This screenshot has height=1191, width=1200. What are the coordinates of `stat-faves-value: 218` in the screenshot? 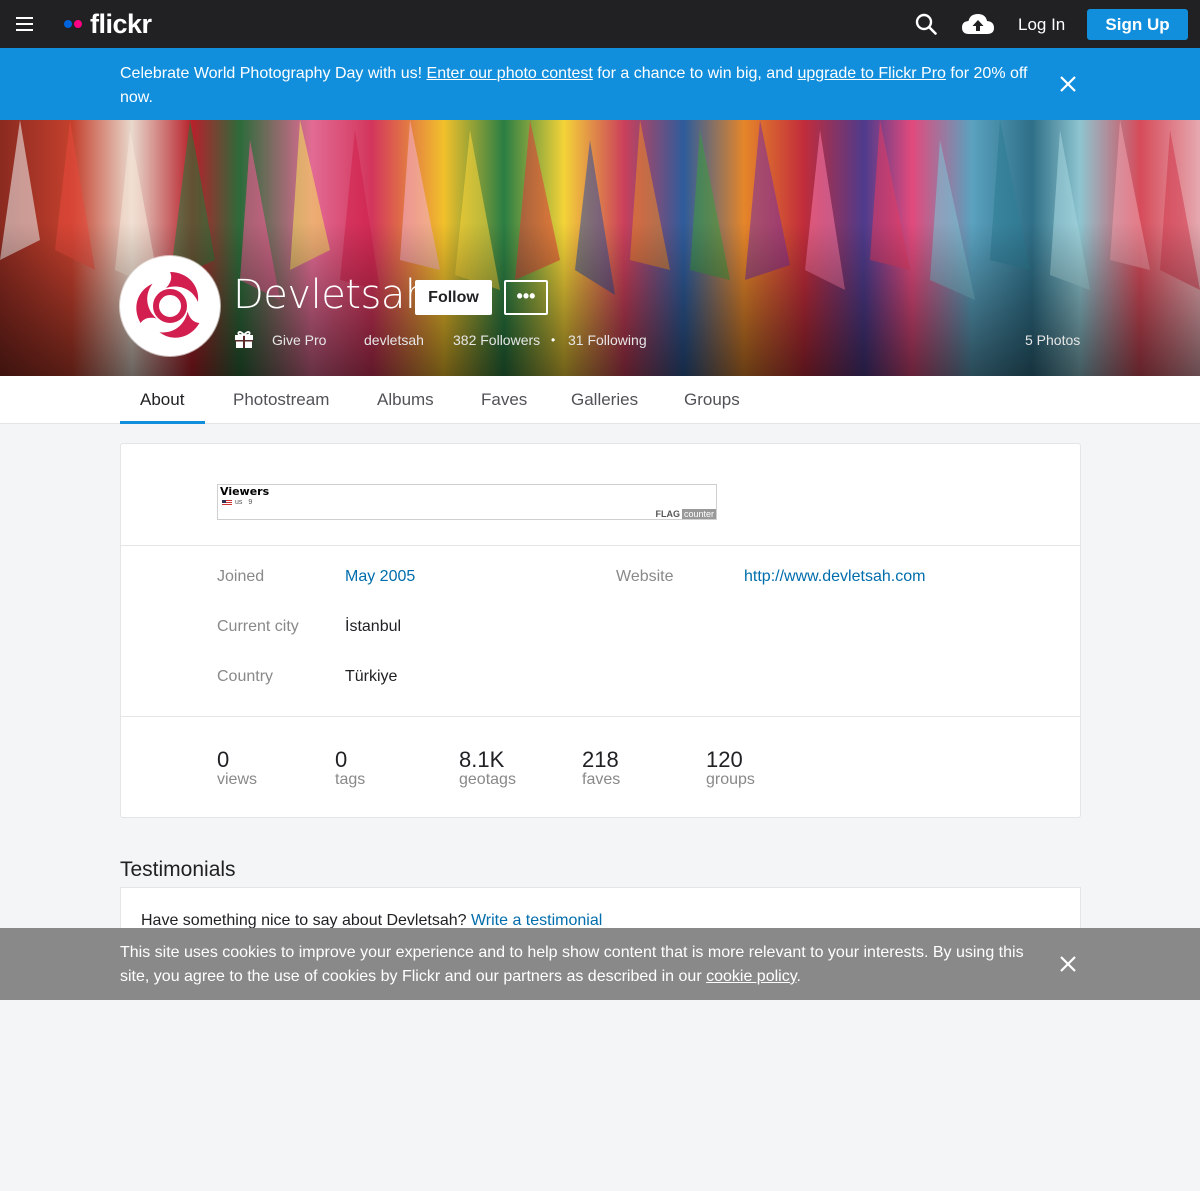 It's located at (600, 759).